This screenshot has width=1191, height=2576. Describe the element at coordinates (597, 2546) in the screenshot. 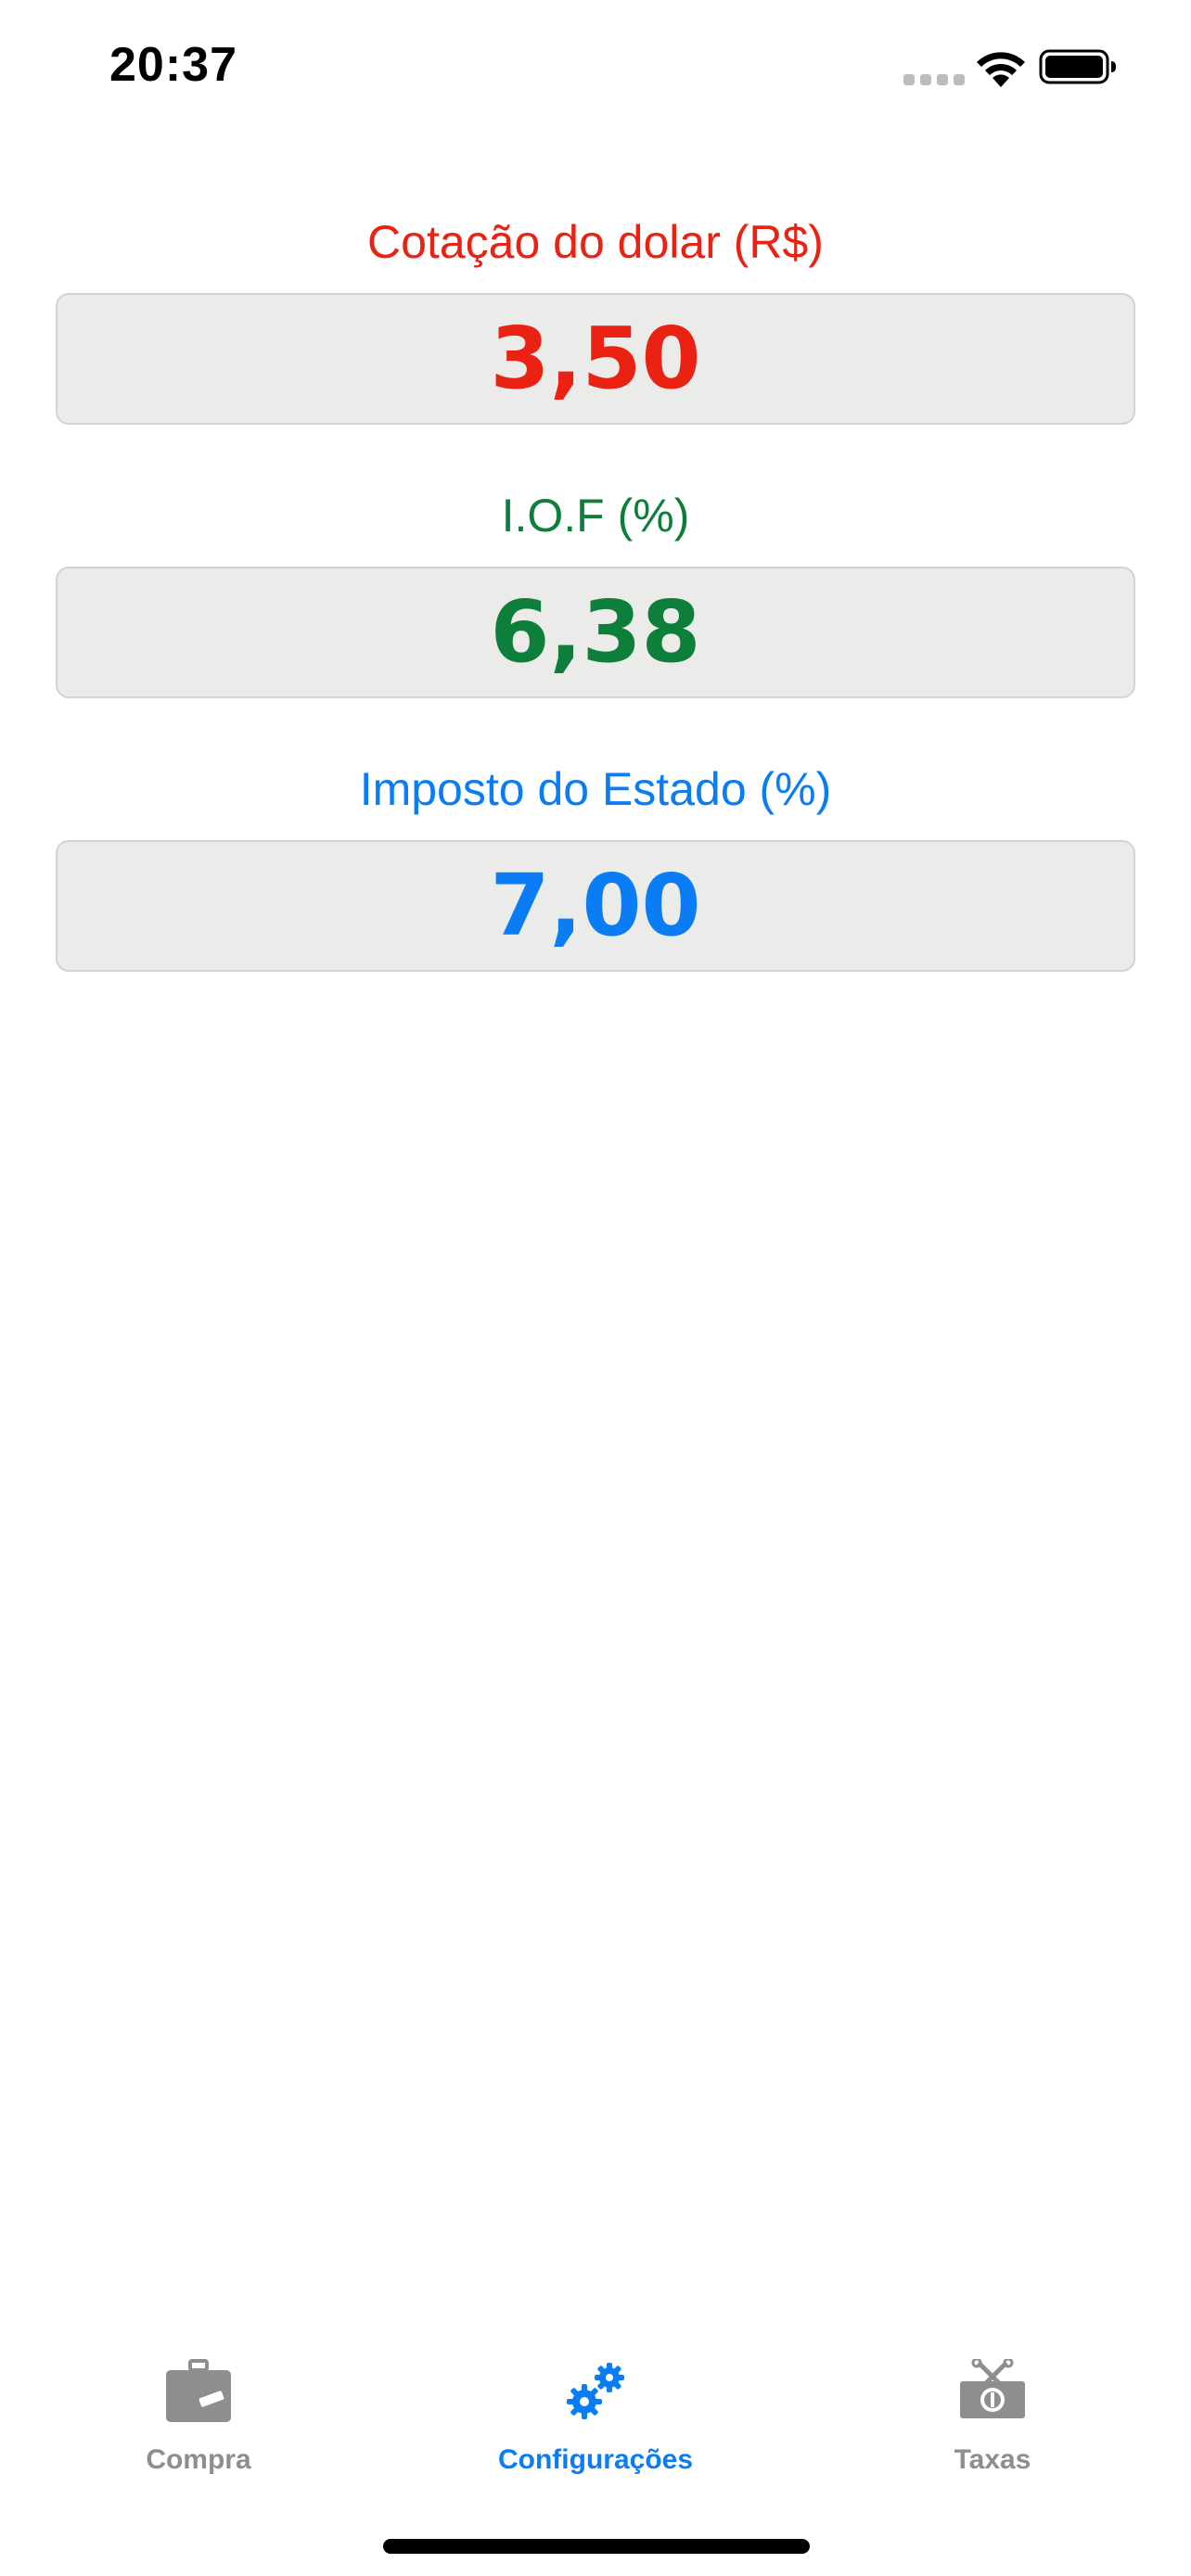

I see `home-indicator` at that location.